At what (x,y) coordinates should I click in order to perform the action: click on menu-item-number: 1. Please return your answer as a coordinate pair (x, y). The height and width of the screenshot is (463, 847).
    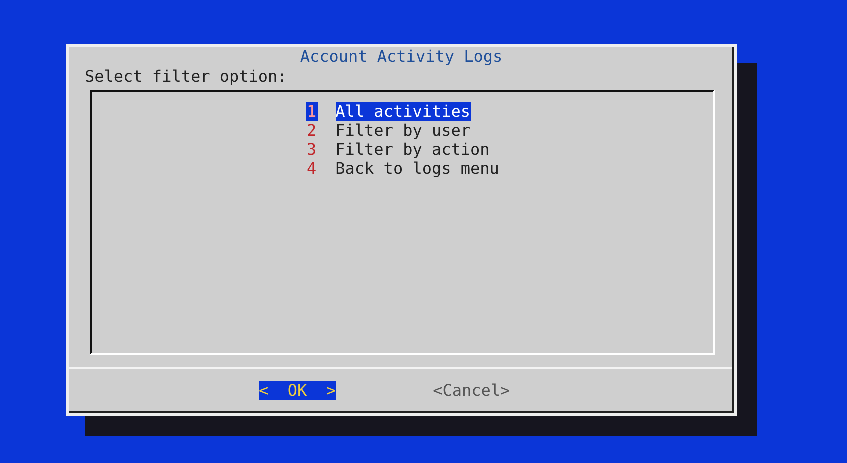
    Looking at the image, I should click on (312, 111).